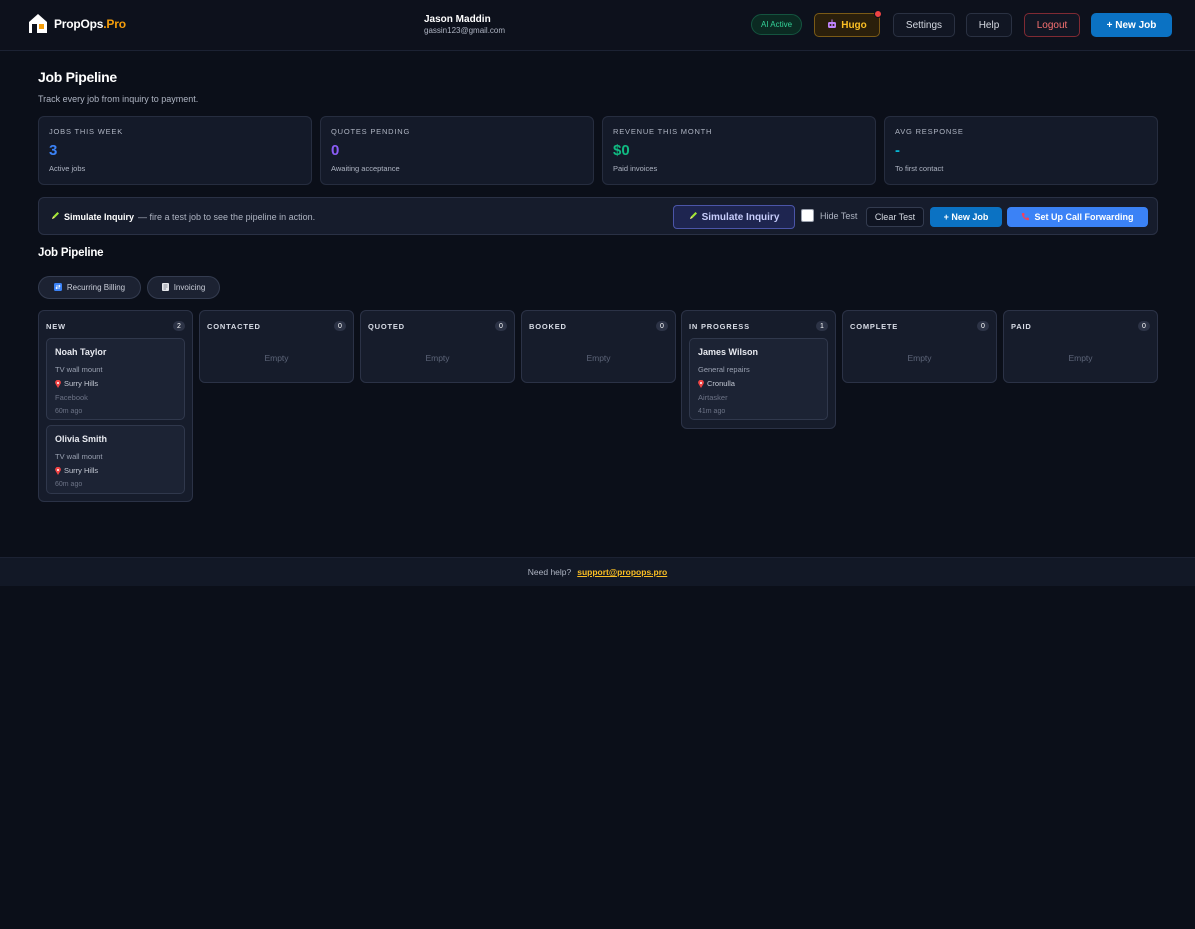 The height and width of the screenshot is (929, 1195). I want to click on stat-value: -, so click(897, 150).